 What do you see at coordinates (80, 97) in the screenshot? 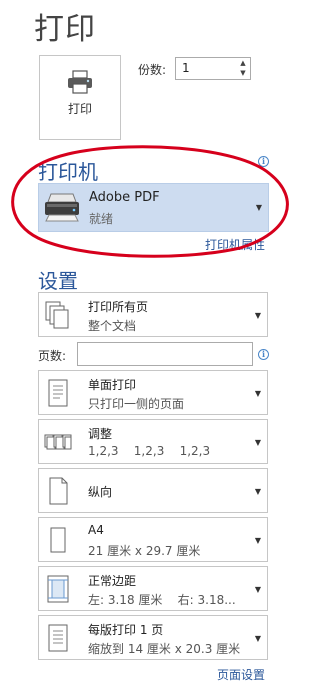
I see `print-button: 打印` at bounding box center [80, 97].